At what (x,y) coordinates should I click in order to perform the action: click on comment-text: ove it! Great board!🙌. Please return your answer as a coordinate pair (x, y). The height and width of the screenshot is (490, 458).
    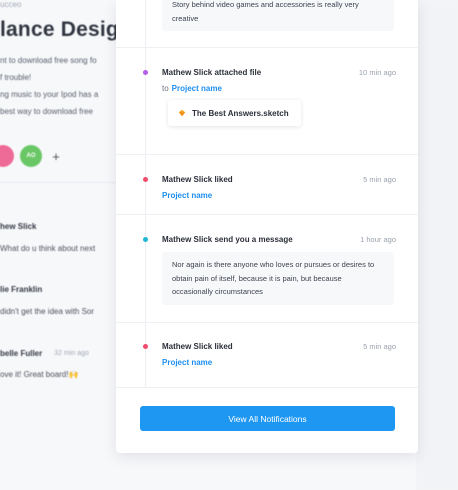
    Looking at the image, I should click on (39, 374).